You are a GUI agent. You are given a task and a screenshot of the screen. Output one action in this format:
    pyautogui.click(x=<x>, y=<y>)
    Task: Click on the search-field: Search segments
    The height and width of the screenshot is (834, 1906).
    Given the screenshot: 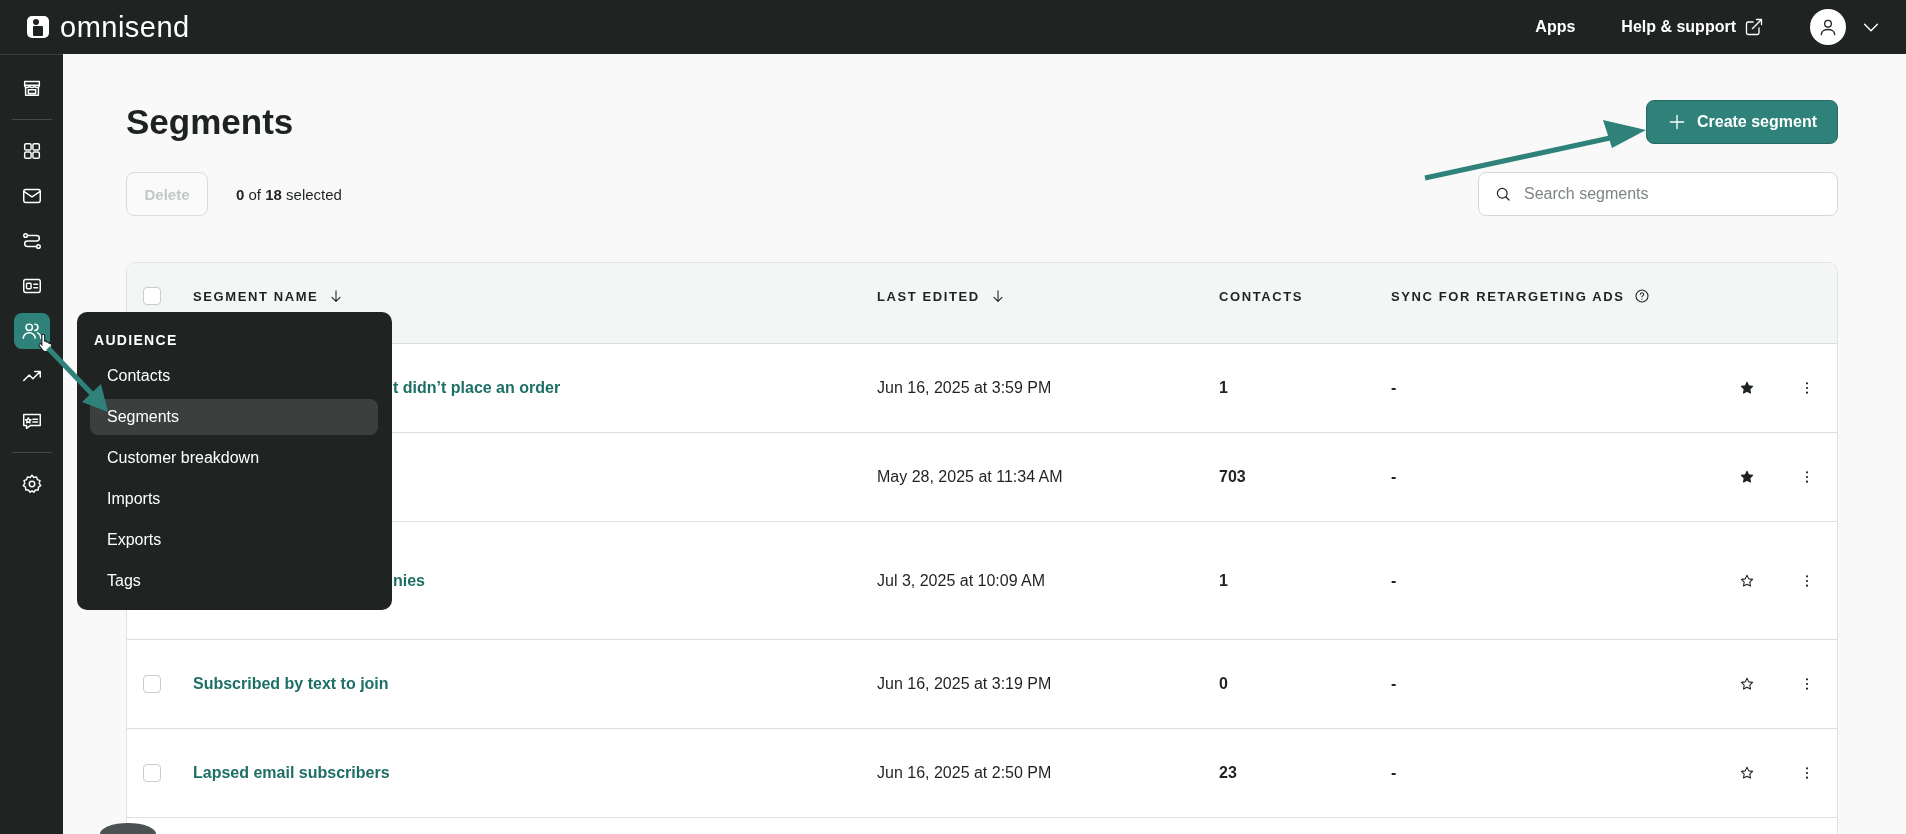 What is the action you would take?
    pyautogui.click(x=1658, y=194)
    